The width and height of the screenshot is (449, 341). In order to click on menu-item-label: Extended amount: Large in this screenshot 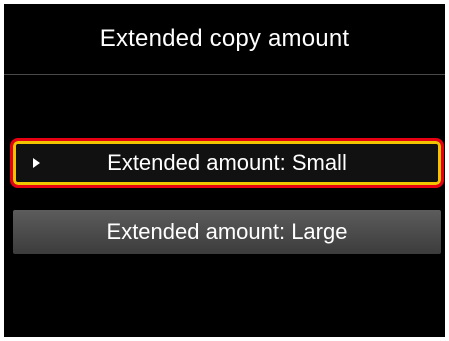, I will do `click(227, 231)`.